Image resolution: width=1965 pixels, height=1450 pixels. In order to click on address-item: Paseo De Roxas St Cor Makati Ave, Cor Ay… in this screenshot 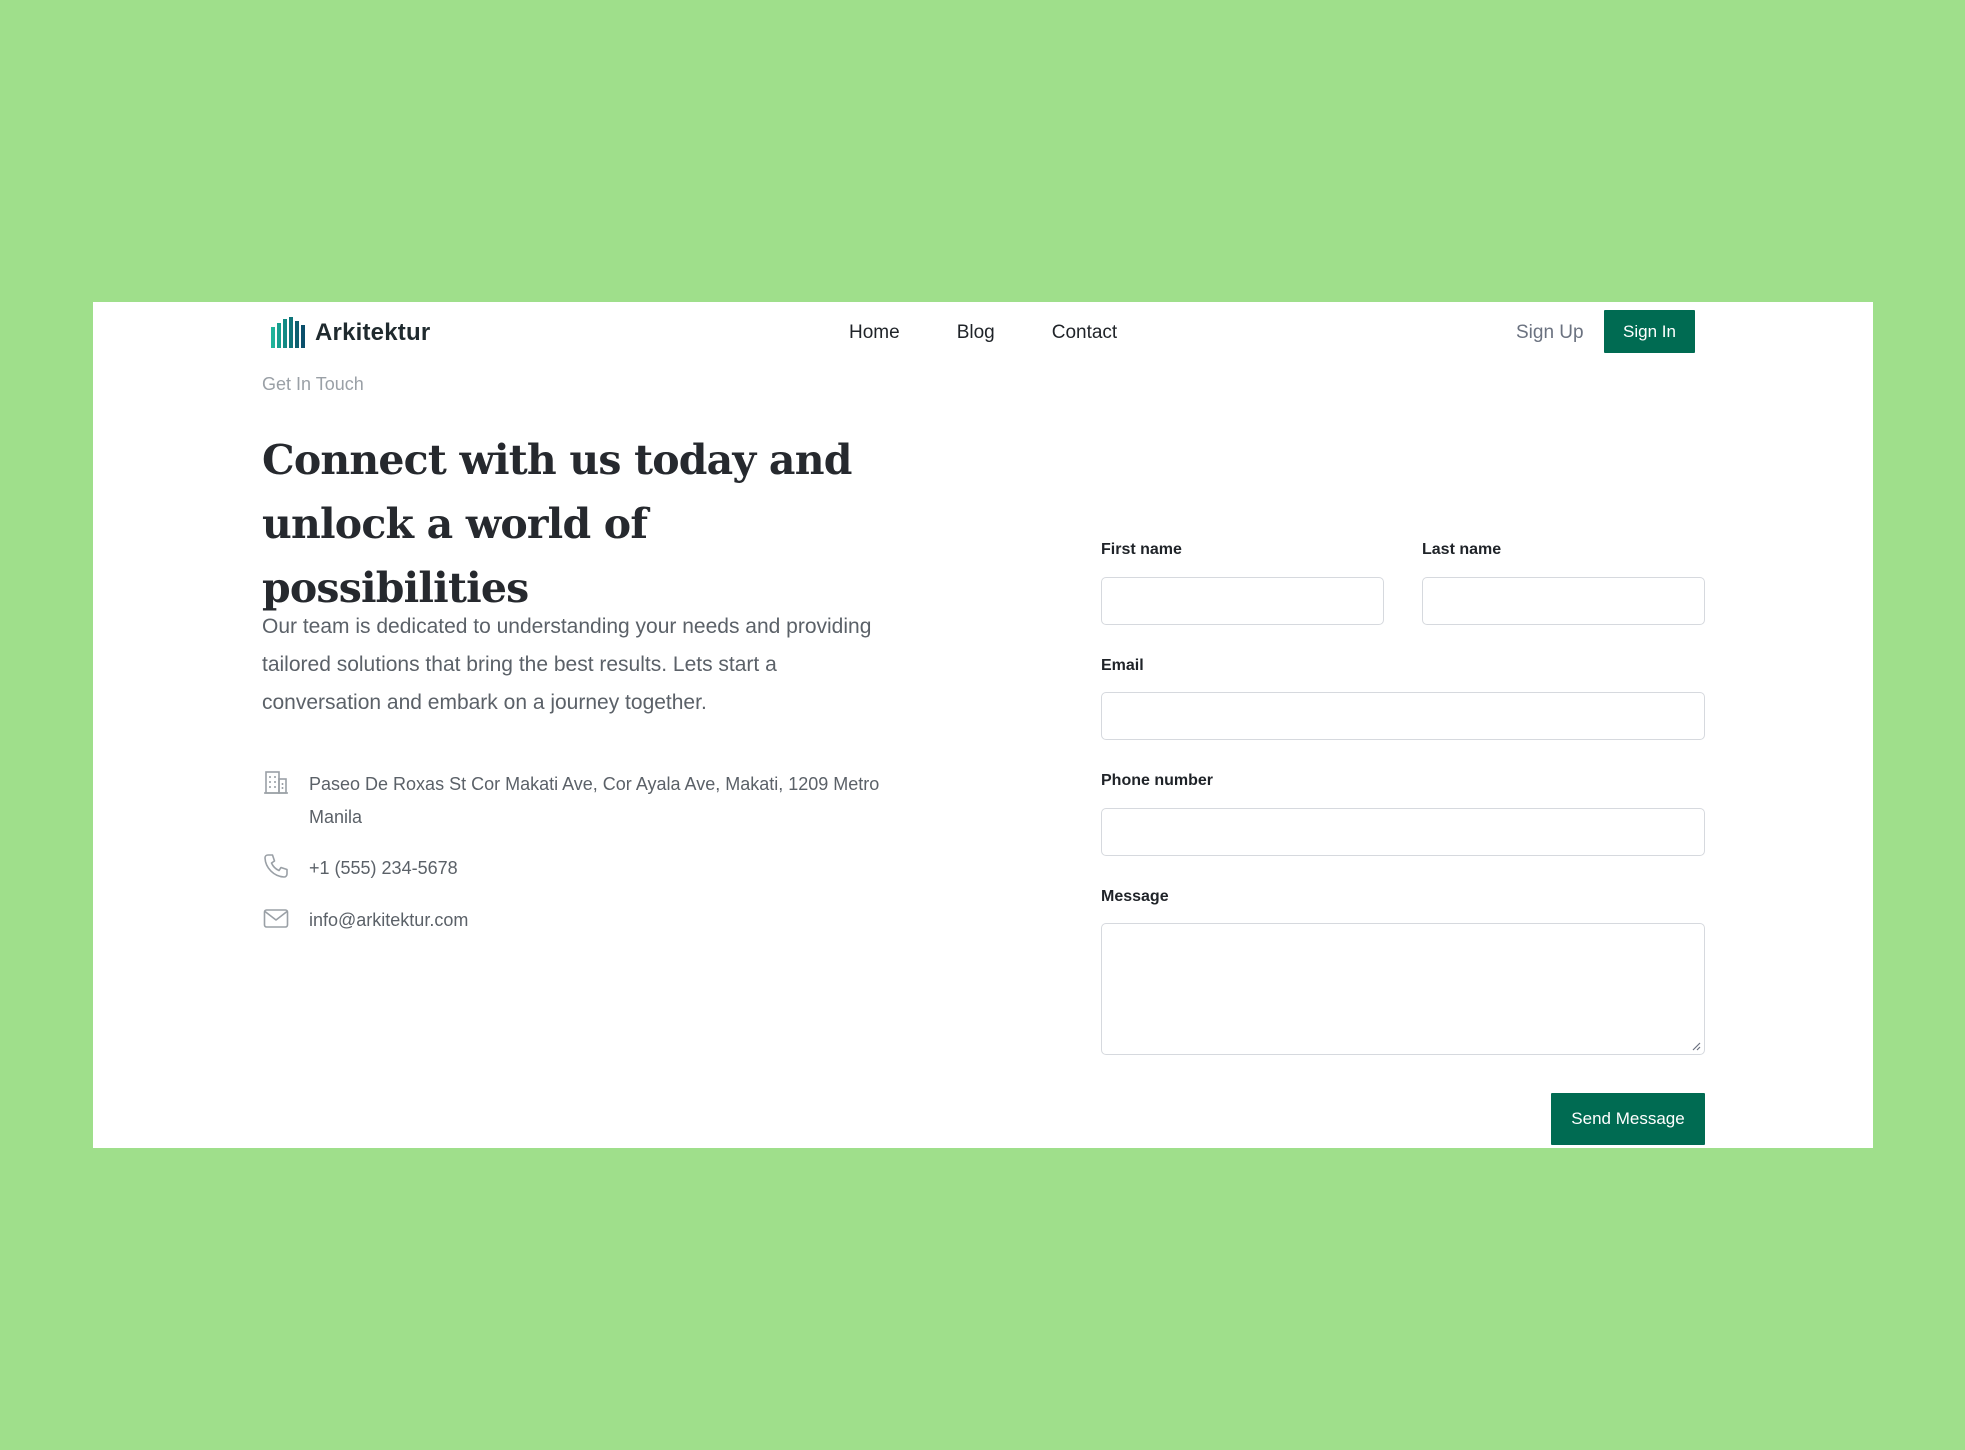, I will do `click(582, 801)`.